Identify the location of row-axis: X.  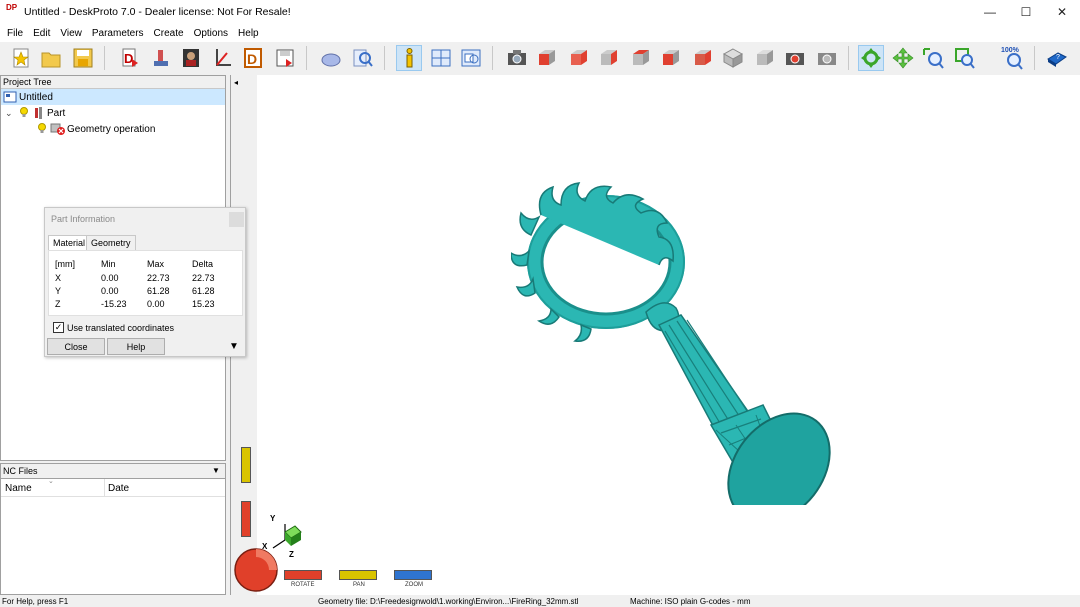
(58, 278).